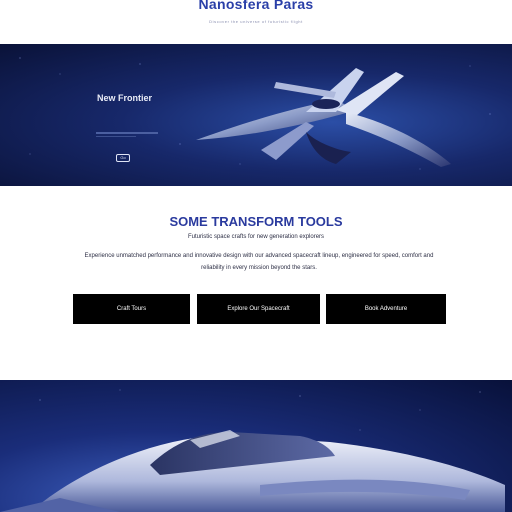 The image size is (512, 512). Describe the element at coordinates (256, 221) in the screenshot. I see `section-title: SOME TRANSFORM TOOLS` at that location.